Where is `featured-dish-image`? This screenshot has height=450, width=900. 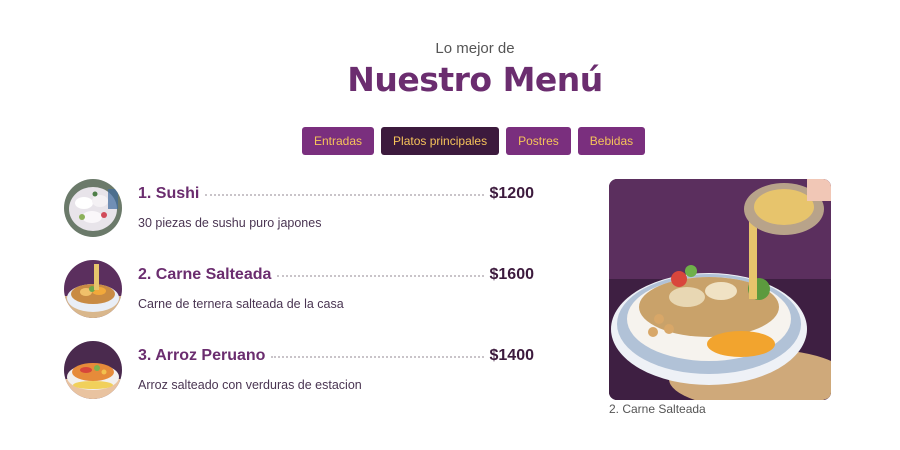
featured-dish-image is located at coordinates (720, 289).